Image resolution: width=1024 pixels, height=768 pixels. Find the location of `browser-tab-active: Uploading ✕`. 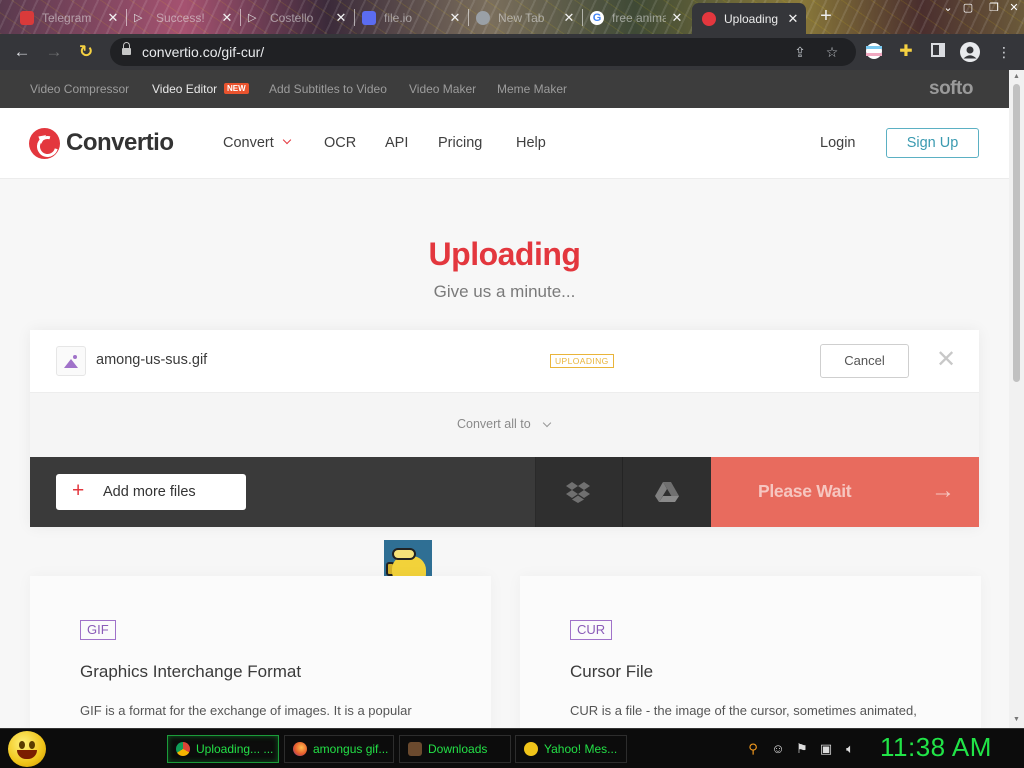

browser-tab-active: Uploading ✕ is located at coordinates (749, 18).